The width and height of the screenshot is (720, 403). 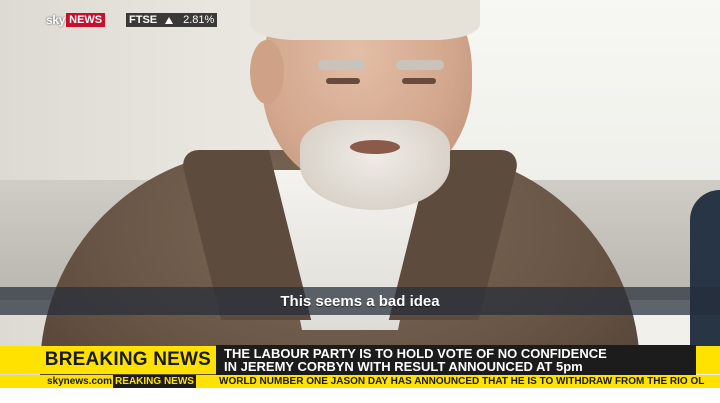 I want to click on subtitle-text: This seems a bad idea, so click(x=360, y=301).